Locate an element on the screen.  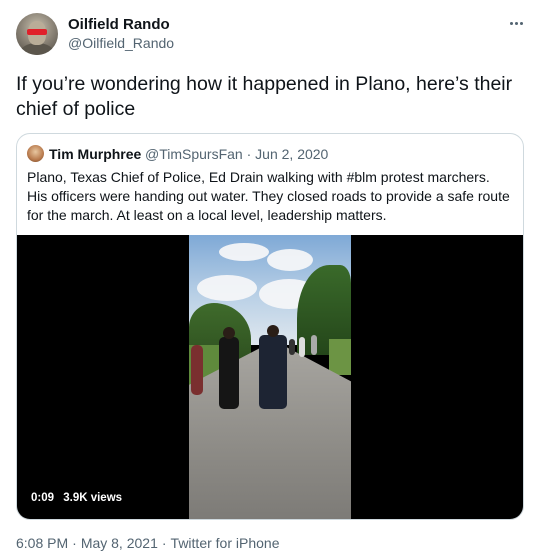
quoted-tweet-meta: @TimSpursFan · Jun 2, 2020 is located at coordinates (236, 154).